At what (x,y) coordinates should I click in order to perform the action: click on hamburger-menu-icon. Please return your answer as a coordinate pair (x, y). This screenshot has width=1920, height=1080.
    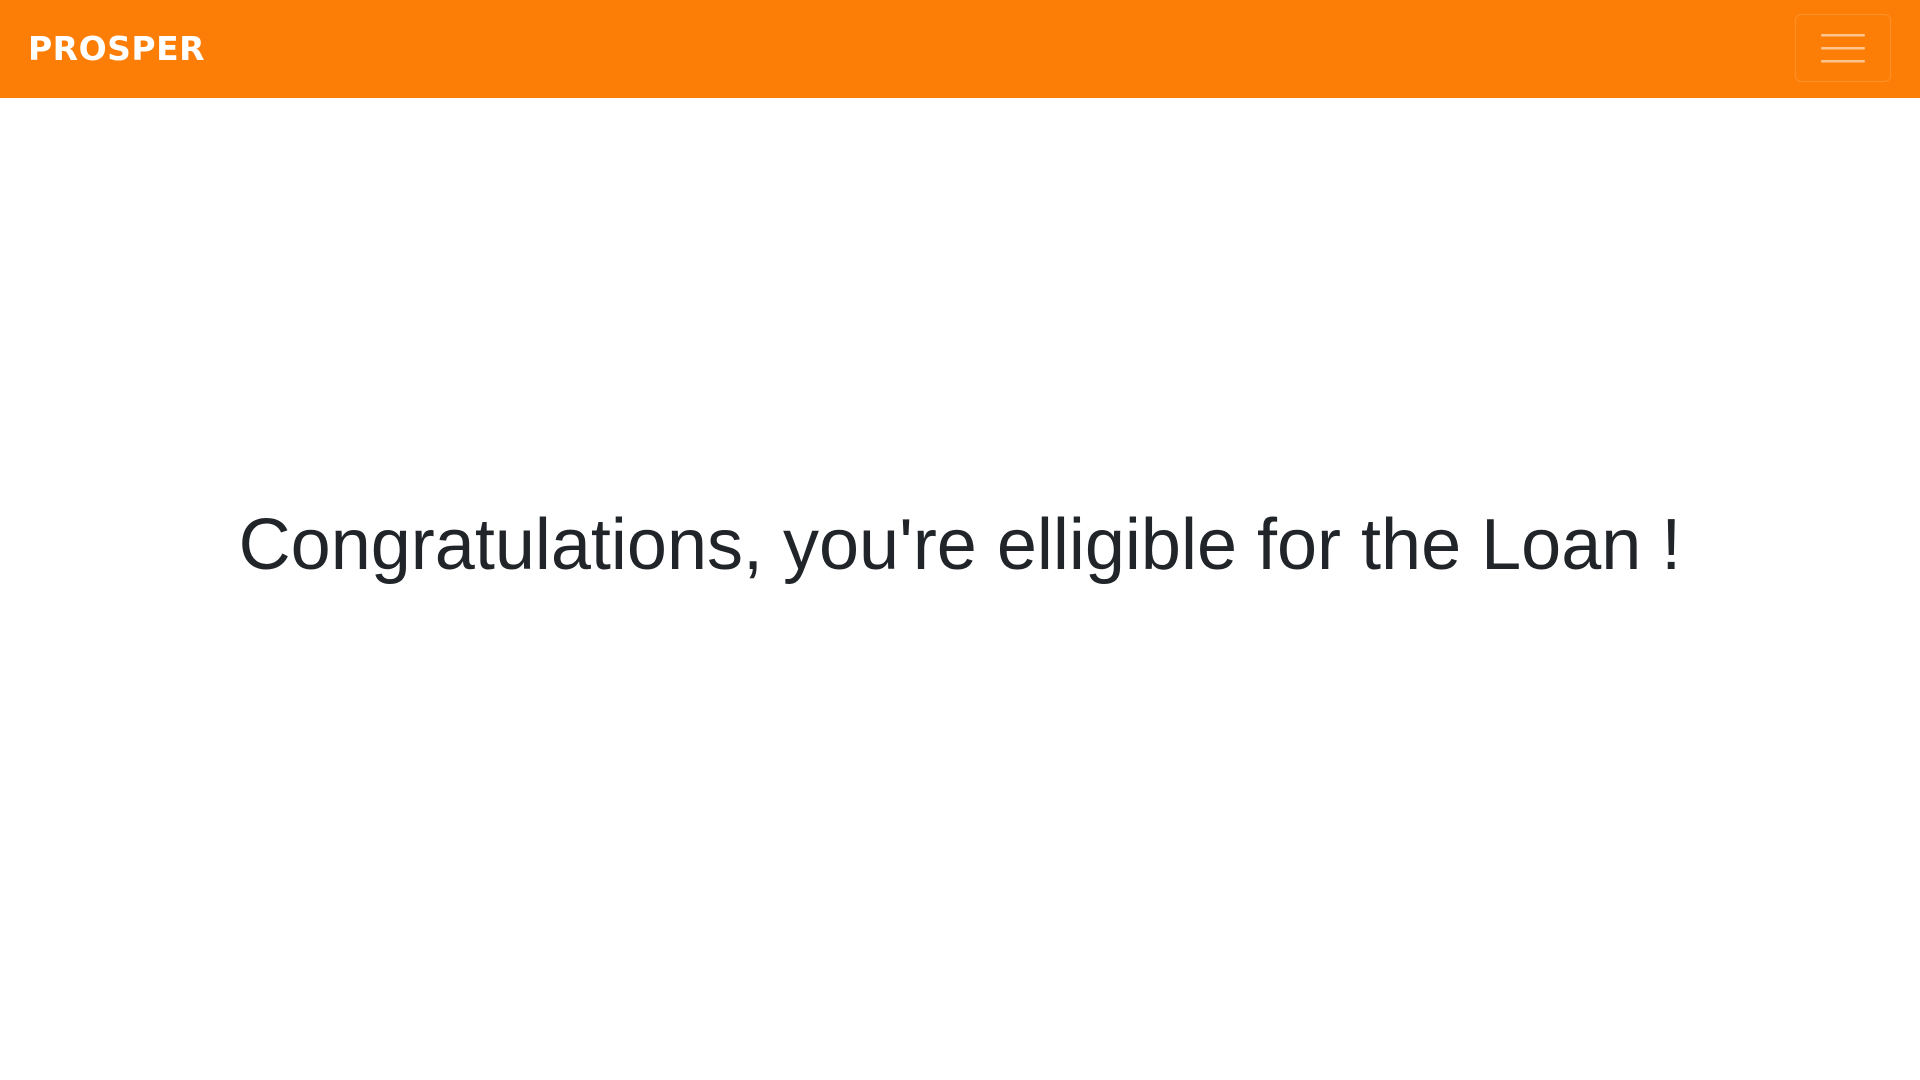
    Looking at the image, I should click on (1843, 48).